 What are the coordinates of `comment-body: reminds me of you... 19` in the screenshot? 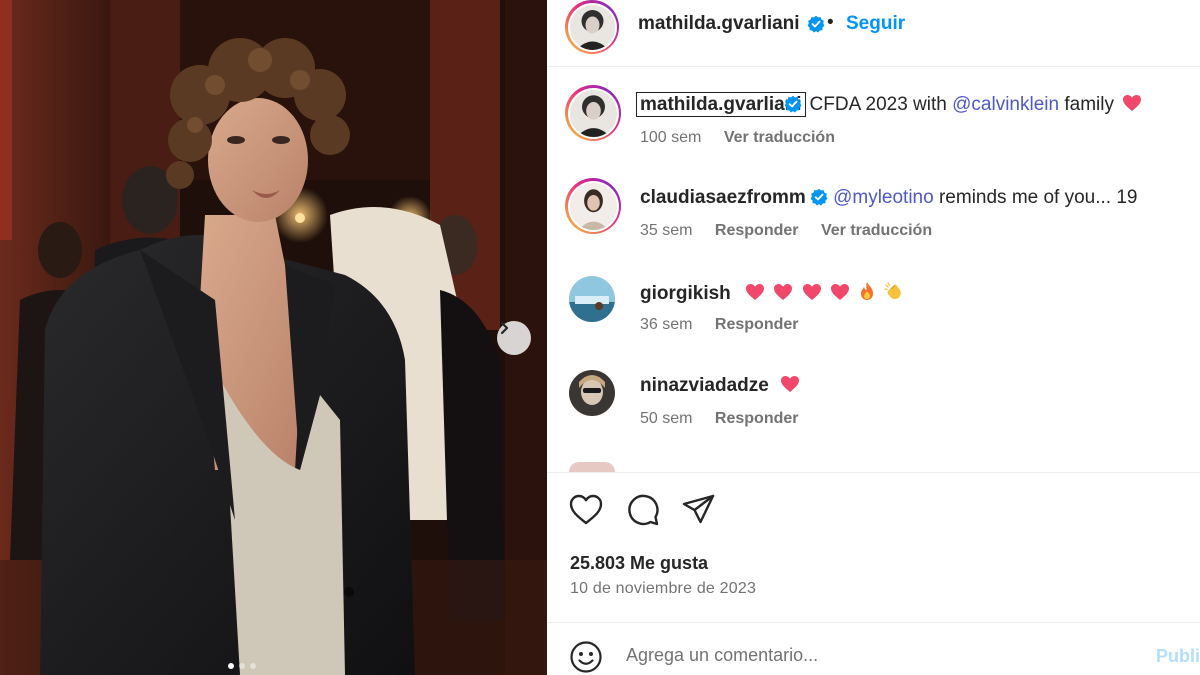 It's located at (1035, 197).